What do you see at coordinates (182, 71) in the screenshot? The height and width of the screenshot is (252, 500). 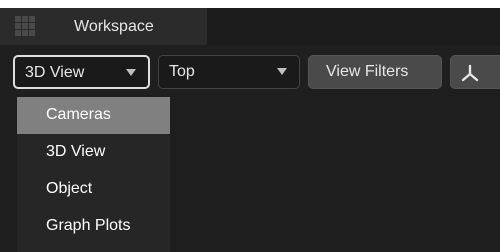 I see `orientation-dropdown-value: Top` at bounding box center [182, 71].